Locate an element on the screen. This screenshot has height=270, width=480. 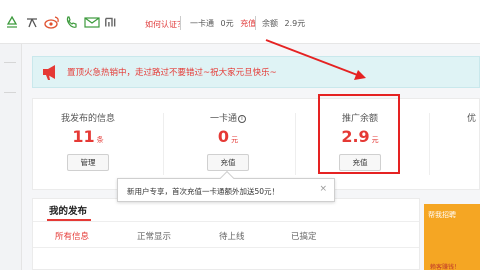
stat-value: 0元 is located at coordinates (228, 136).